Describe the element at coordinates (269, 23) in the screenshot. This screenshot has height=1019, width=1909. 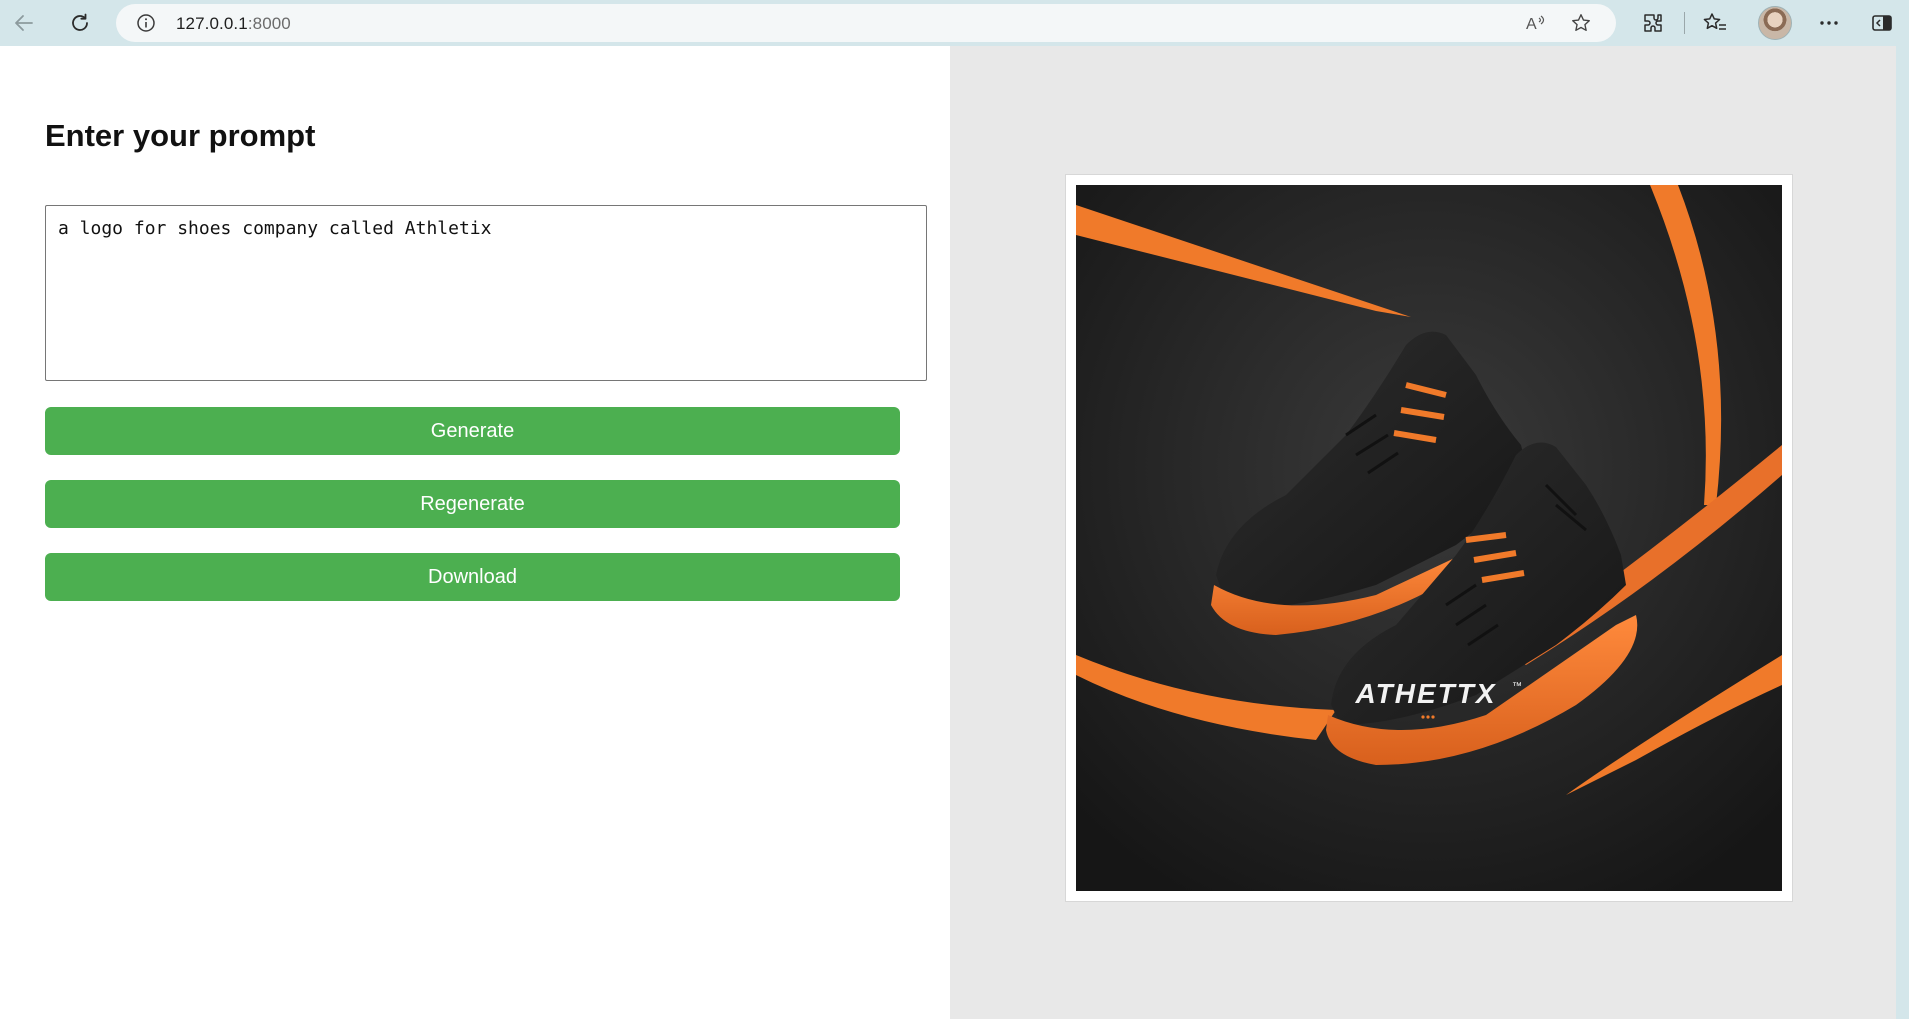
I see `url-port: :8000` at that location.